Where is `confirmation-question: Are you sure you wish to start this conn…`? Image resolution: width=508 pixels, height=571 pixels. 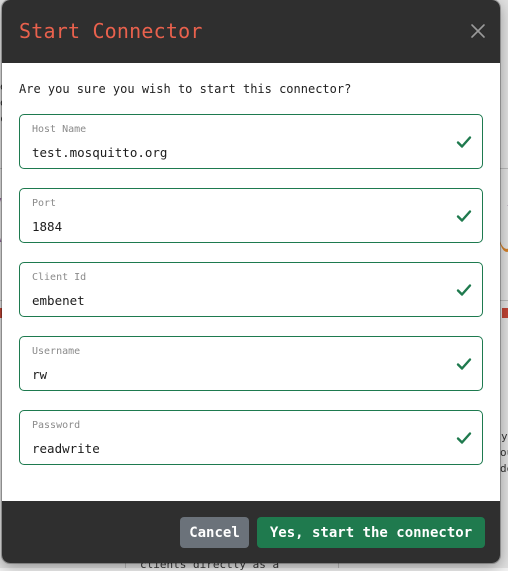 confirmation-question: Are you sure you wish to start this conn… is located at coordinates (185, 89).